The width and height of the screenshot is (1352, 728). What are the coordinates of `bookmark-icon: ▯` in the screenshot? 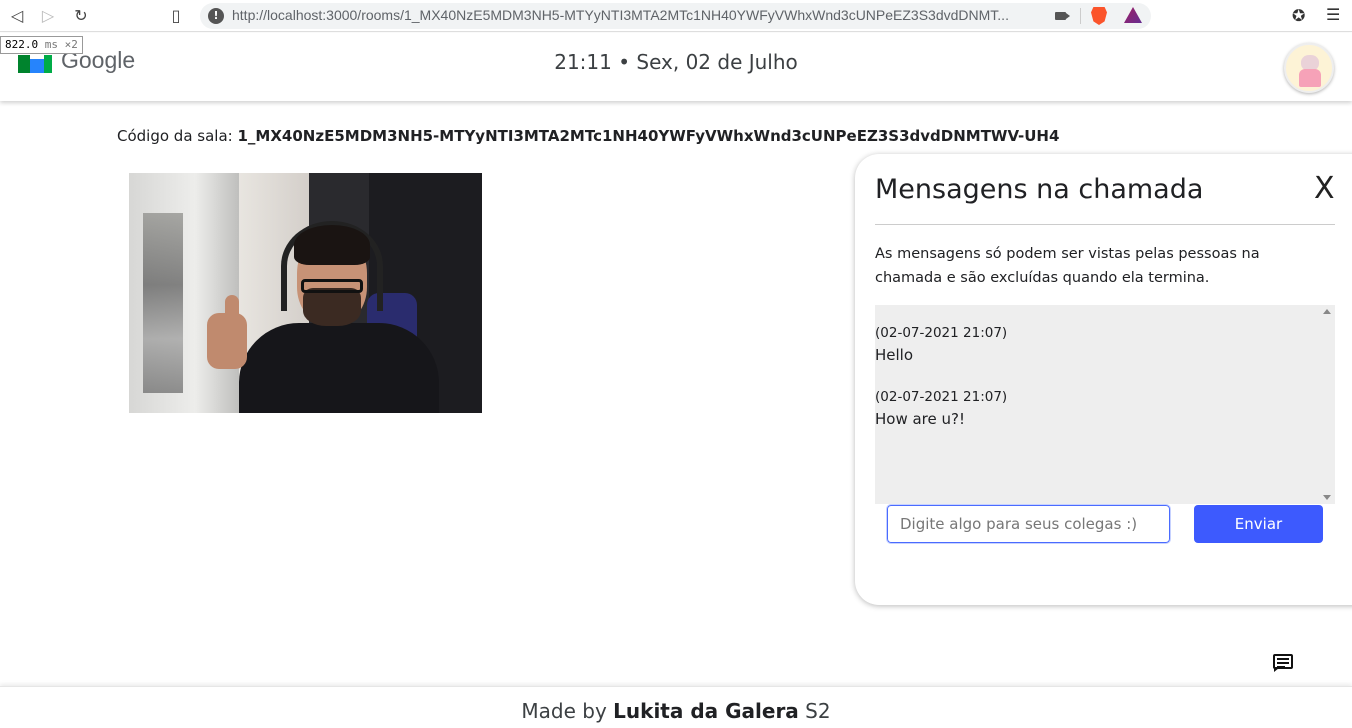 It's located at (176, 16).